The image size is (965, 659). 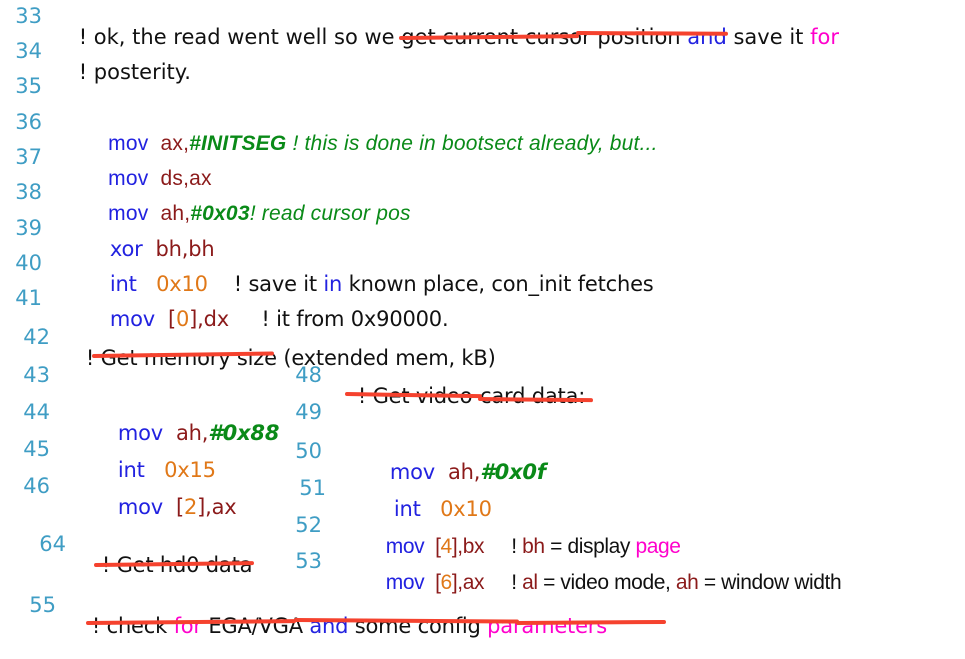 What do you see at coordinates (687, 582) in the screenshot?
I see `register-ah: ah` at bounding box center [687, 582].